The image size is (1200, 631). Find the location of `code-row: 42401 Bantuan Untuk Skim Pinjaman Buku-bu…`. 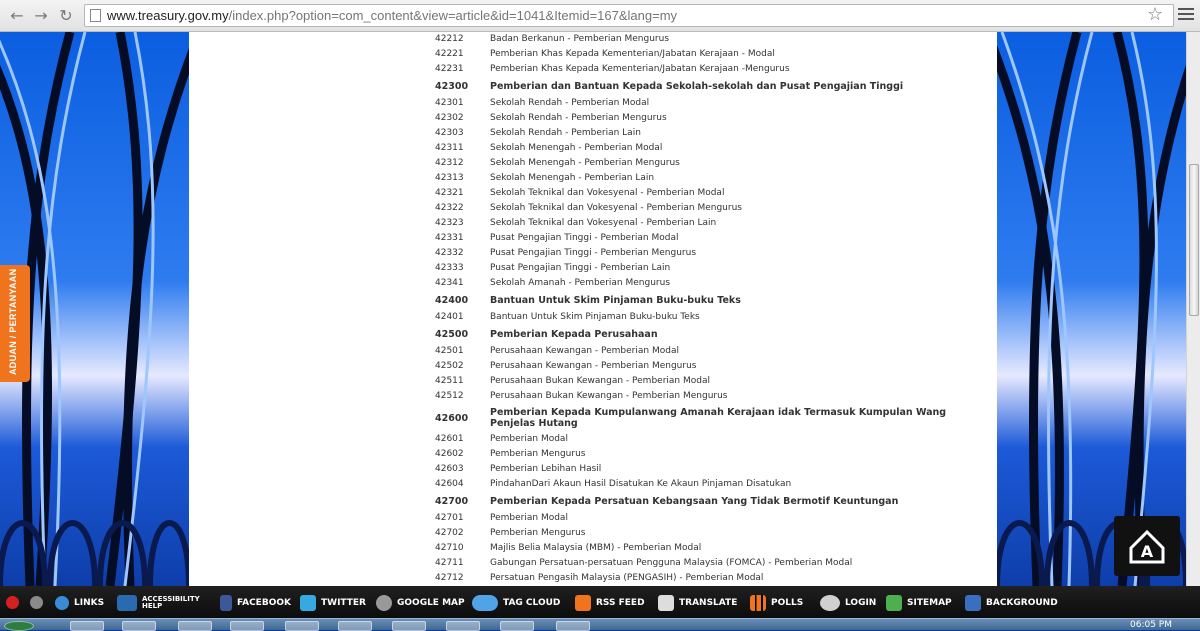

code-row: 42401 Bantuan Untuk Skim Pinjaman Buku-bu… is located at coordinates (695, 317).